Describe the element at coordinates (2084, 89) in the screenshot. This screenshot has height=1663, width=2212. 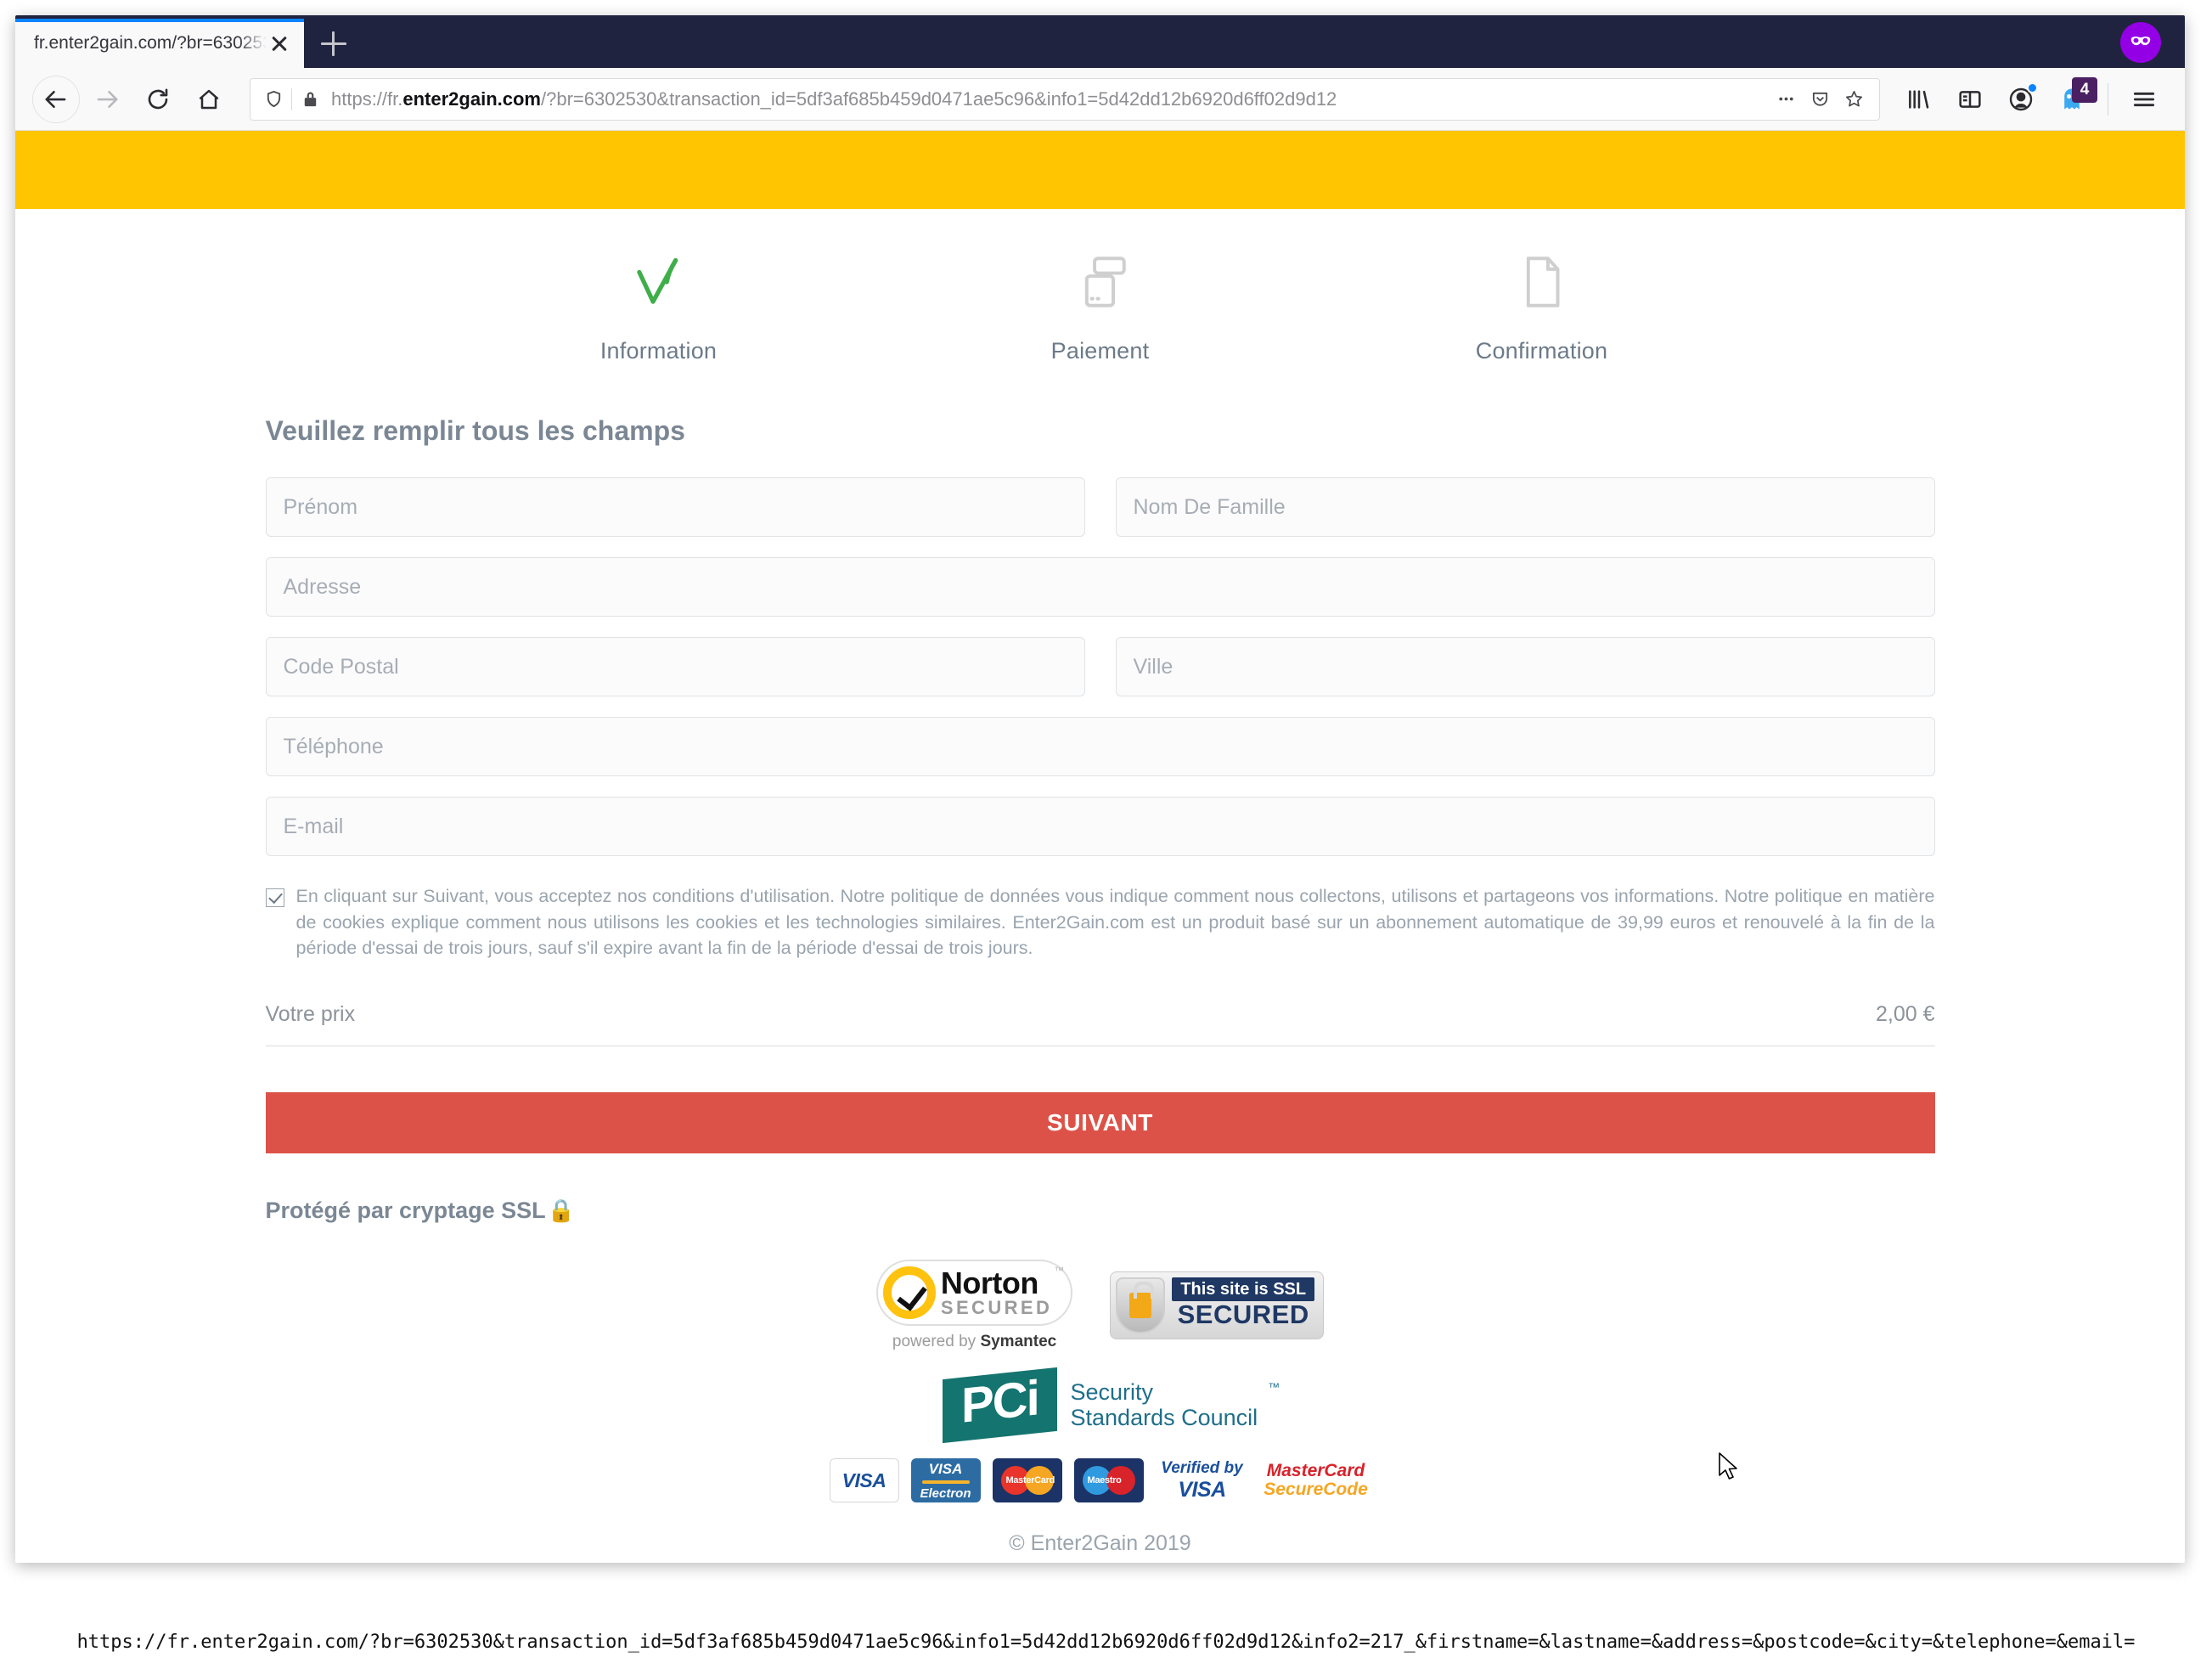
I see `ghostery-blocked-count: 4` at that location.